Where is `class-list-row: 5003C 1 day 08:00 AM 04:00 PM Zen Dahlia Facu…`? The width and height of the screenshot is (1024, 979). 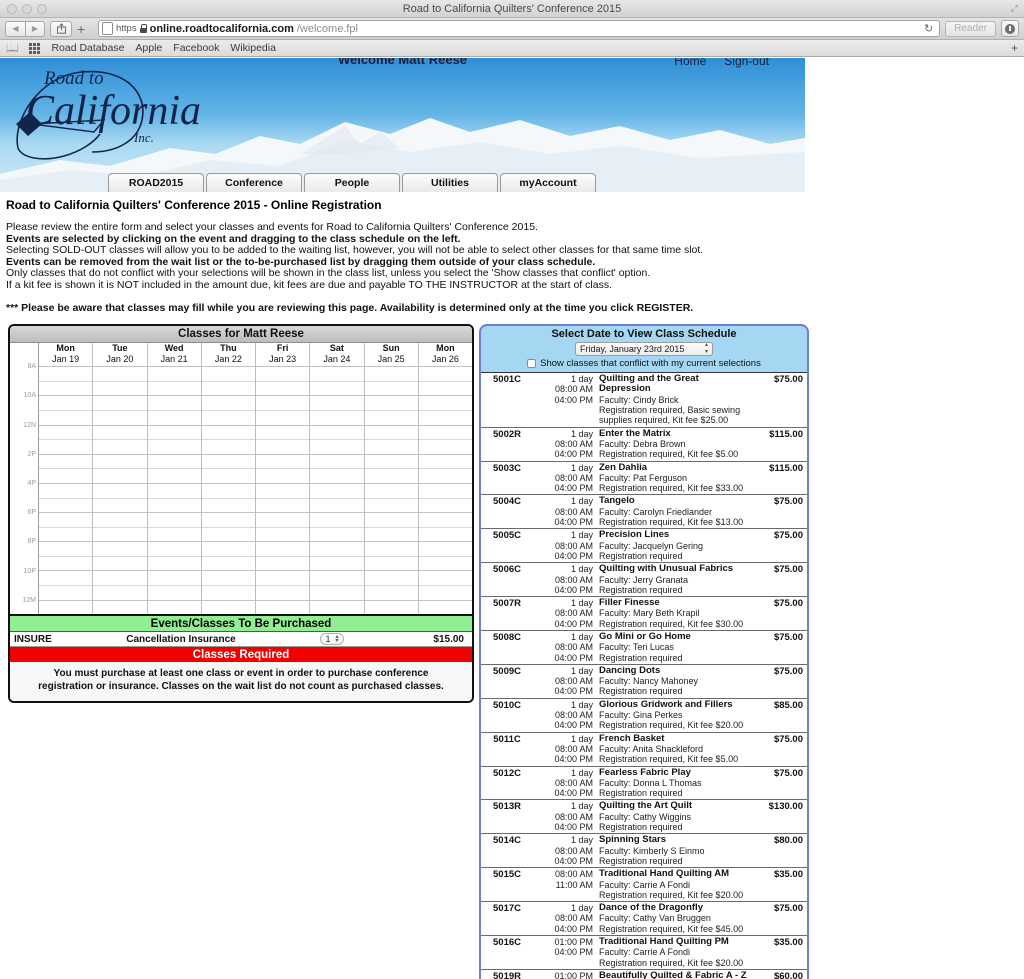
class-list-row: 5003C 1 day 08:00 AM 04:00 PM Zen Dahlia Facu… is located at coordinates (644, 479).